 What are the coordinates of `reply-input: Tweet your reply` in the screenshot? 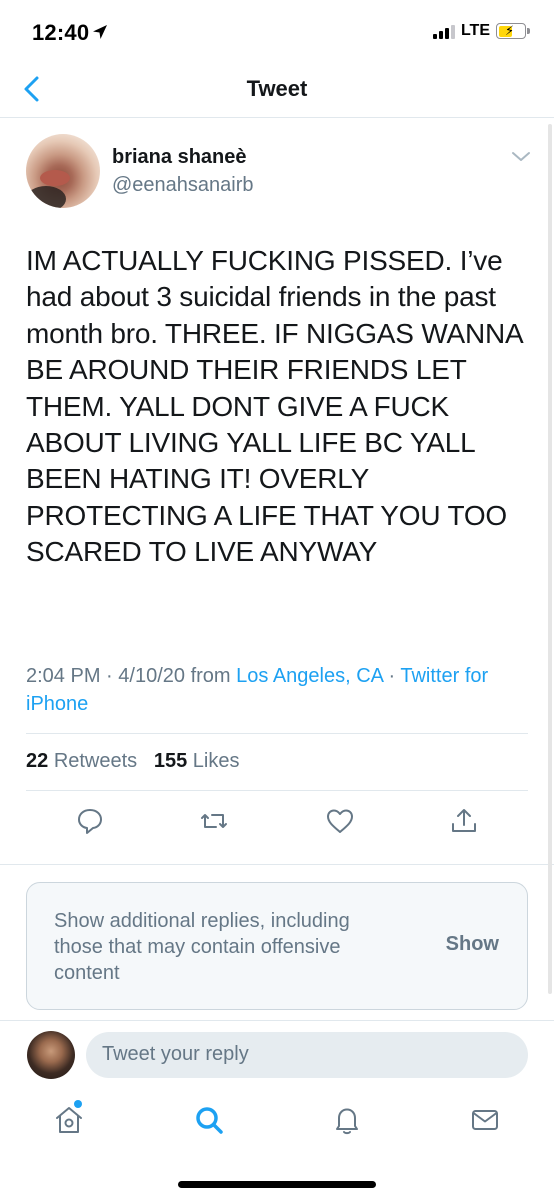 It's located at (307, 1055).